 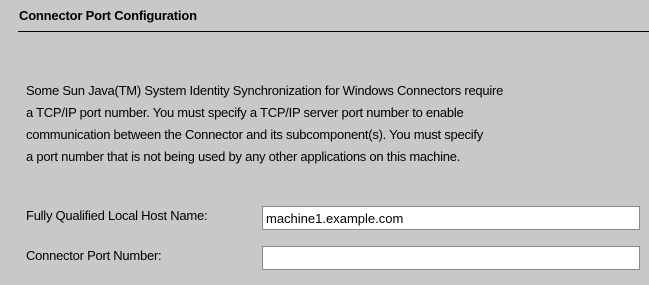 I want to click on panel-title: Connector Port Configuration, so click(x=108, y=15).